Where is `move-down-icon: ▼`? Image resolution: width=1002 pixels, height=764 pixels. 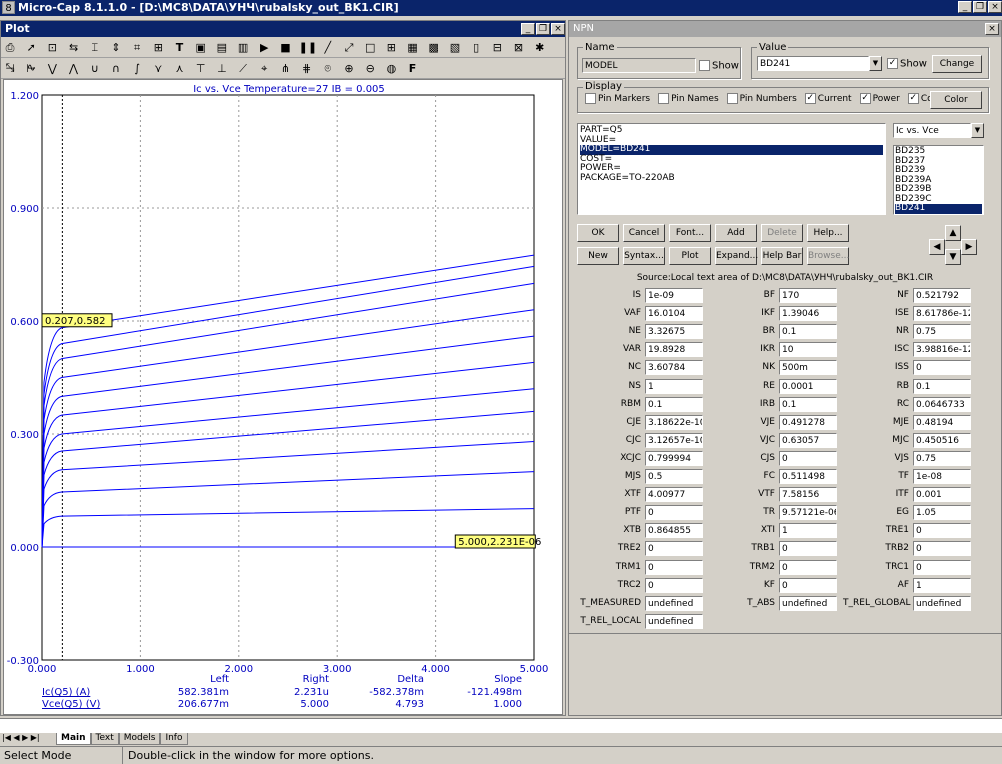
move-down-icon: ▼ is located at coordinates (953, 257).